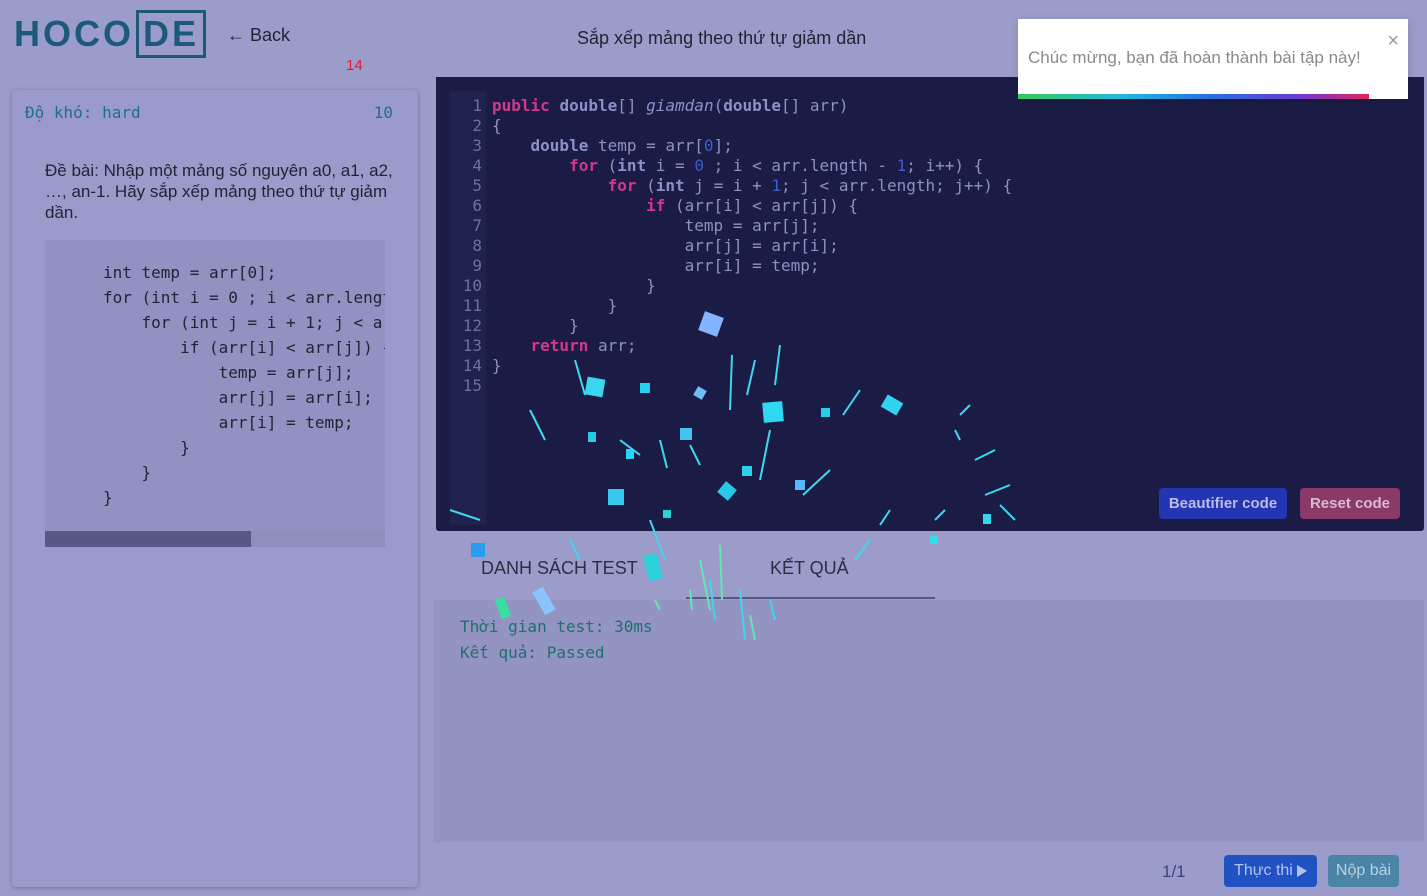 The image size is (1427, 896). Describe the element at coordinates (383, 112) in the screenshot. I see `points-value: 10` at that location.